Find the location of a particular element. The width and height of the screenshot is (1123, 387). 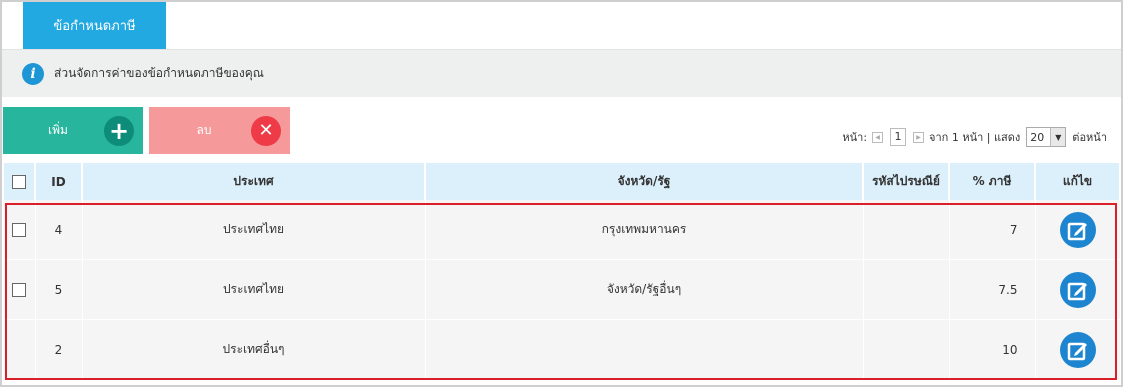

chevron-down-icon: ▼ is located at coordinates (1058, 137).